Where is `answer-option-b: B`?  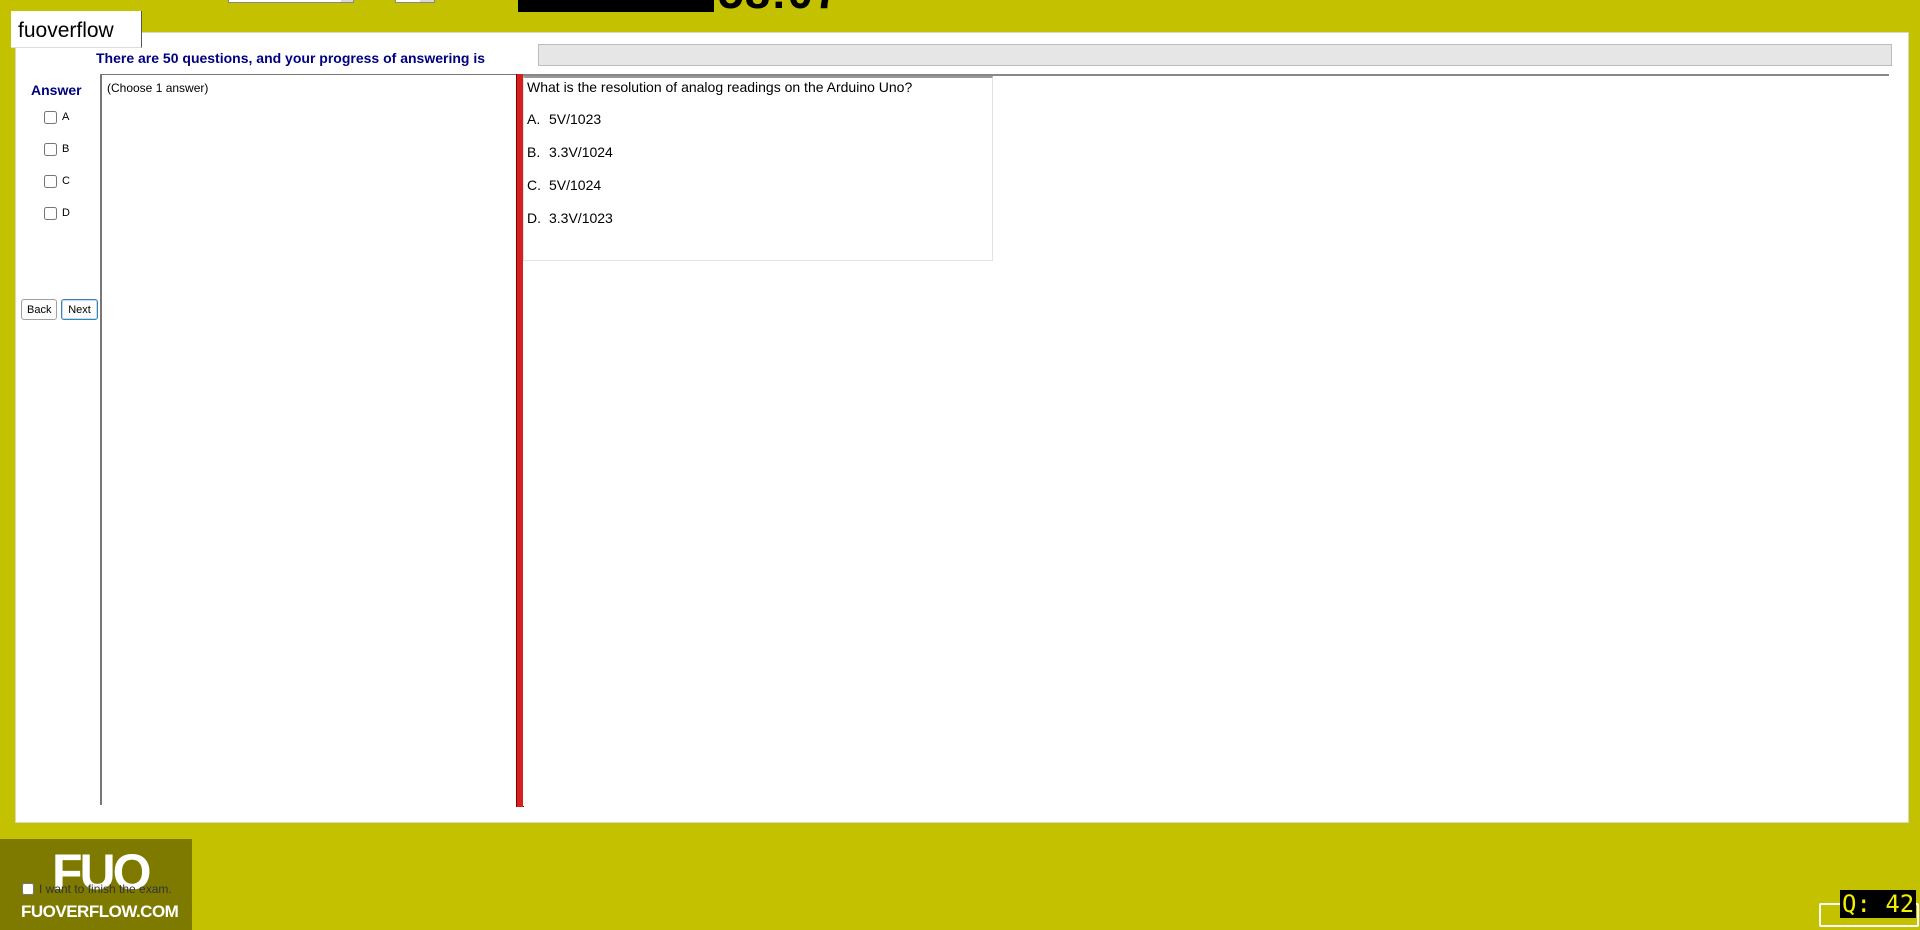 answer-option-b: B is located at coordinates (55, 149).